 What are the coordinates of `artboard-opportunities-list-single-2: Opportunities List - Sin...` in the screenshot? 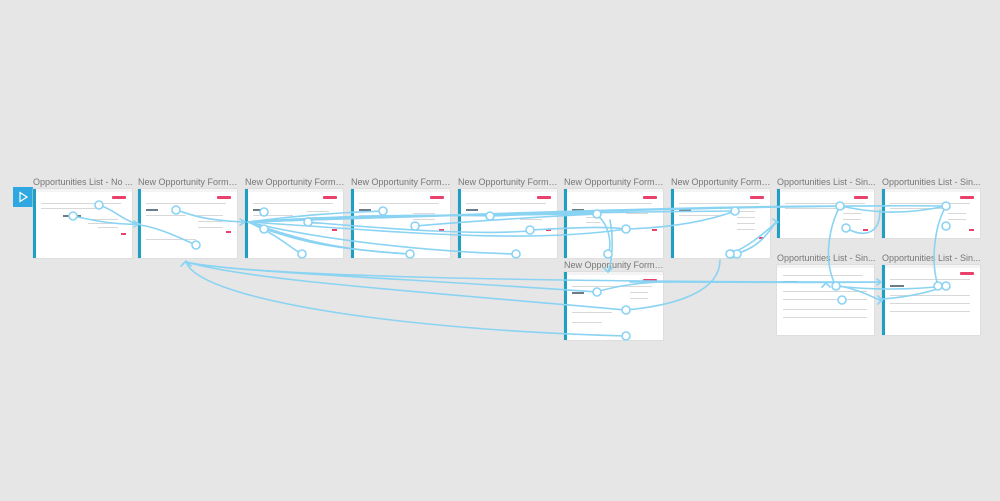 It's located at (931, 207).